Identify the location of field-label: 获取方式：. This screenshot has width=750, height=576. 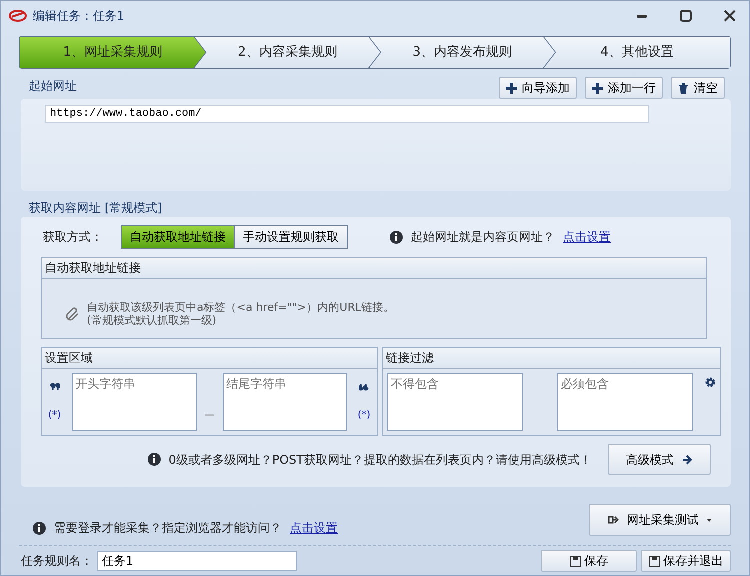
(73, 237).